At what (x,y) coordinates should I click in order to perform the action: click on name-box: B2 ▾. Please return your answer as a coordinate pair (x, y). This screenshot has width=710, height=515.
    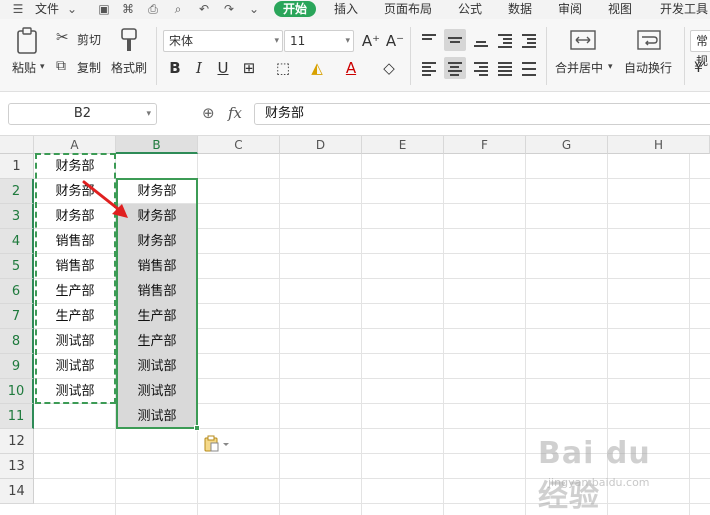
    Looking at the image, I should click on (82, 114).